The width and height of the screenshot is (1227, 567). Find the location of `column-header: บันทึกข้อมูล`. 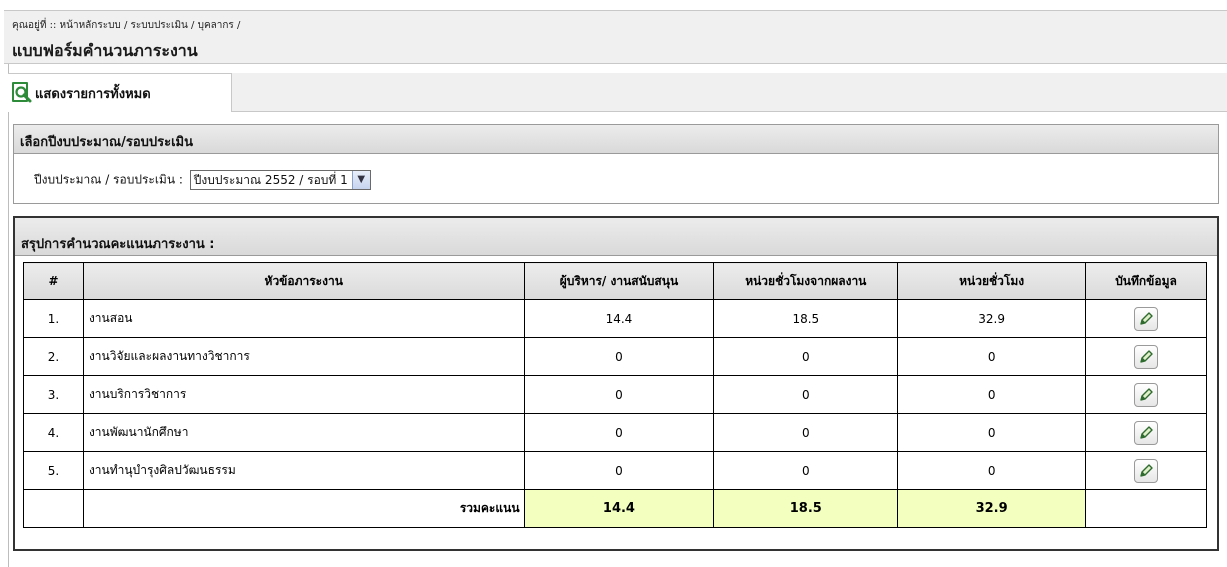

column-header: บันทึกข้อมูล is located at coordinates (1146, 281).